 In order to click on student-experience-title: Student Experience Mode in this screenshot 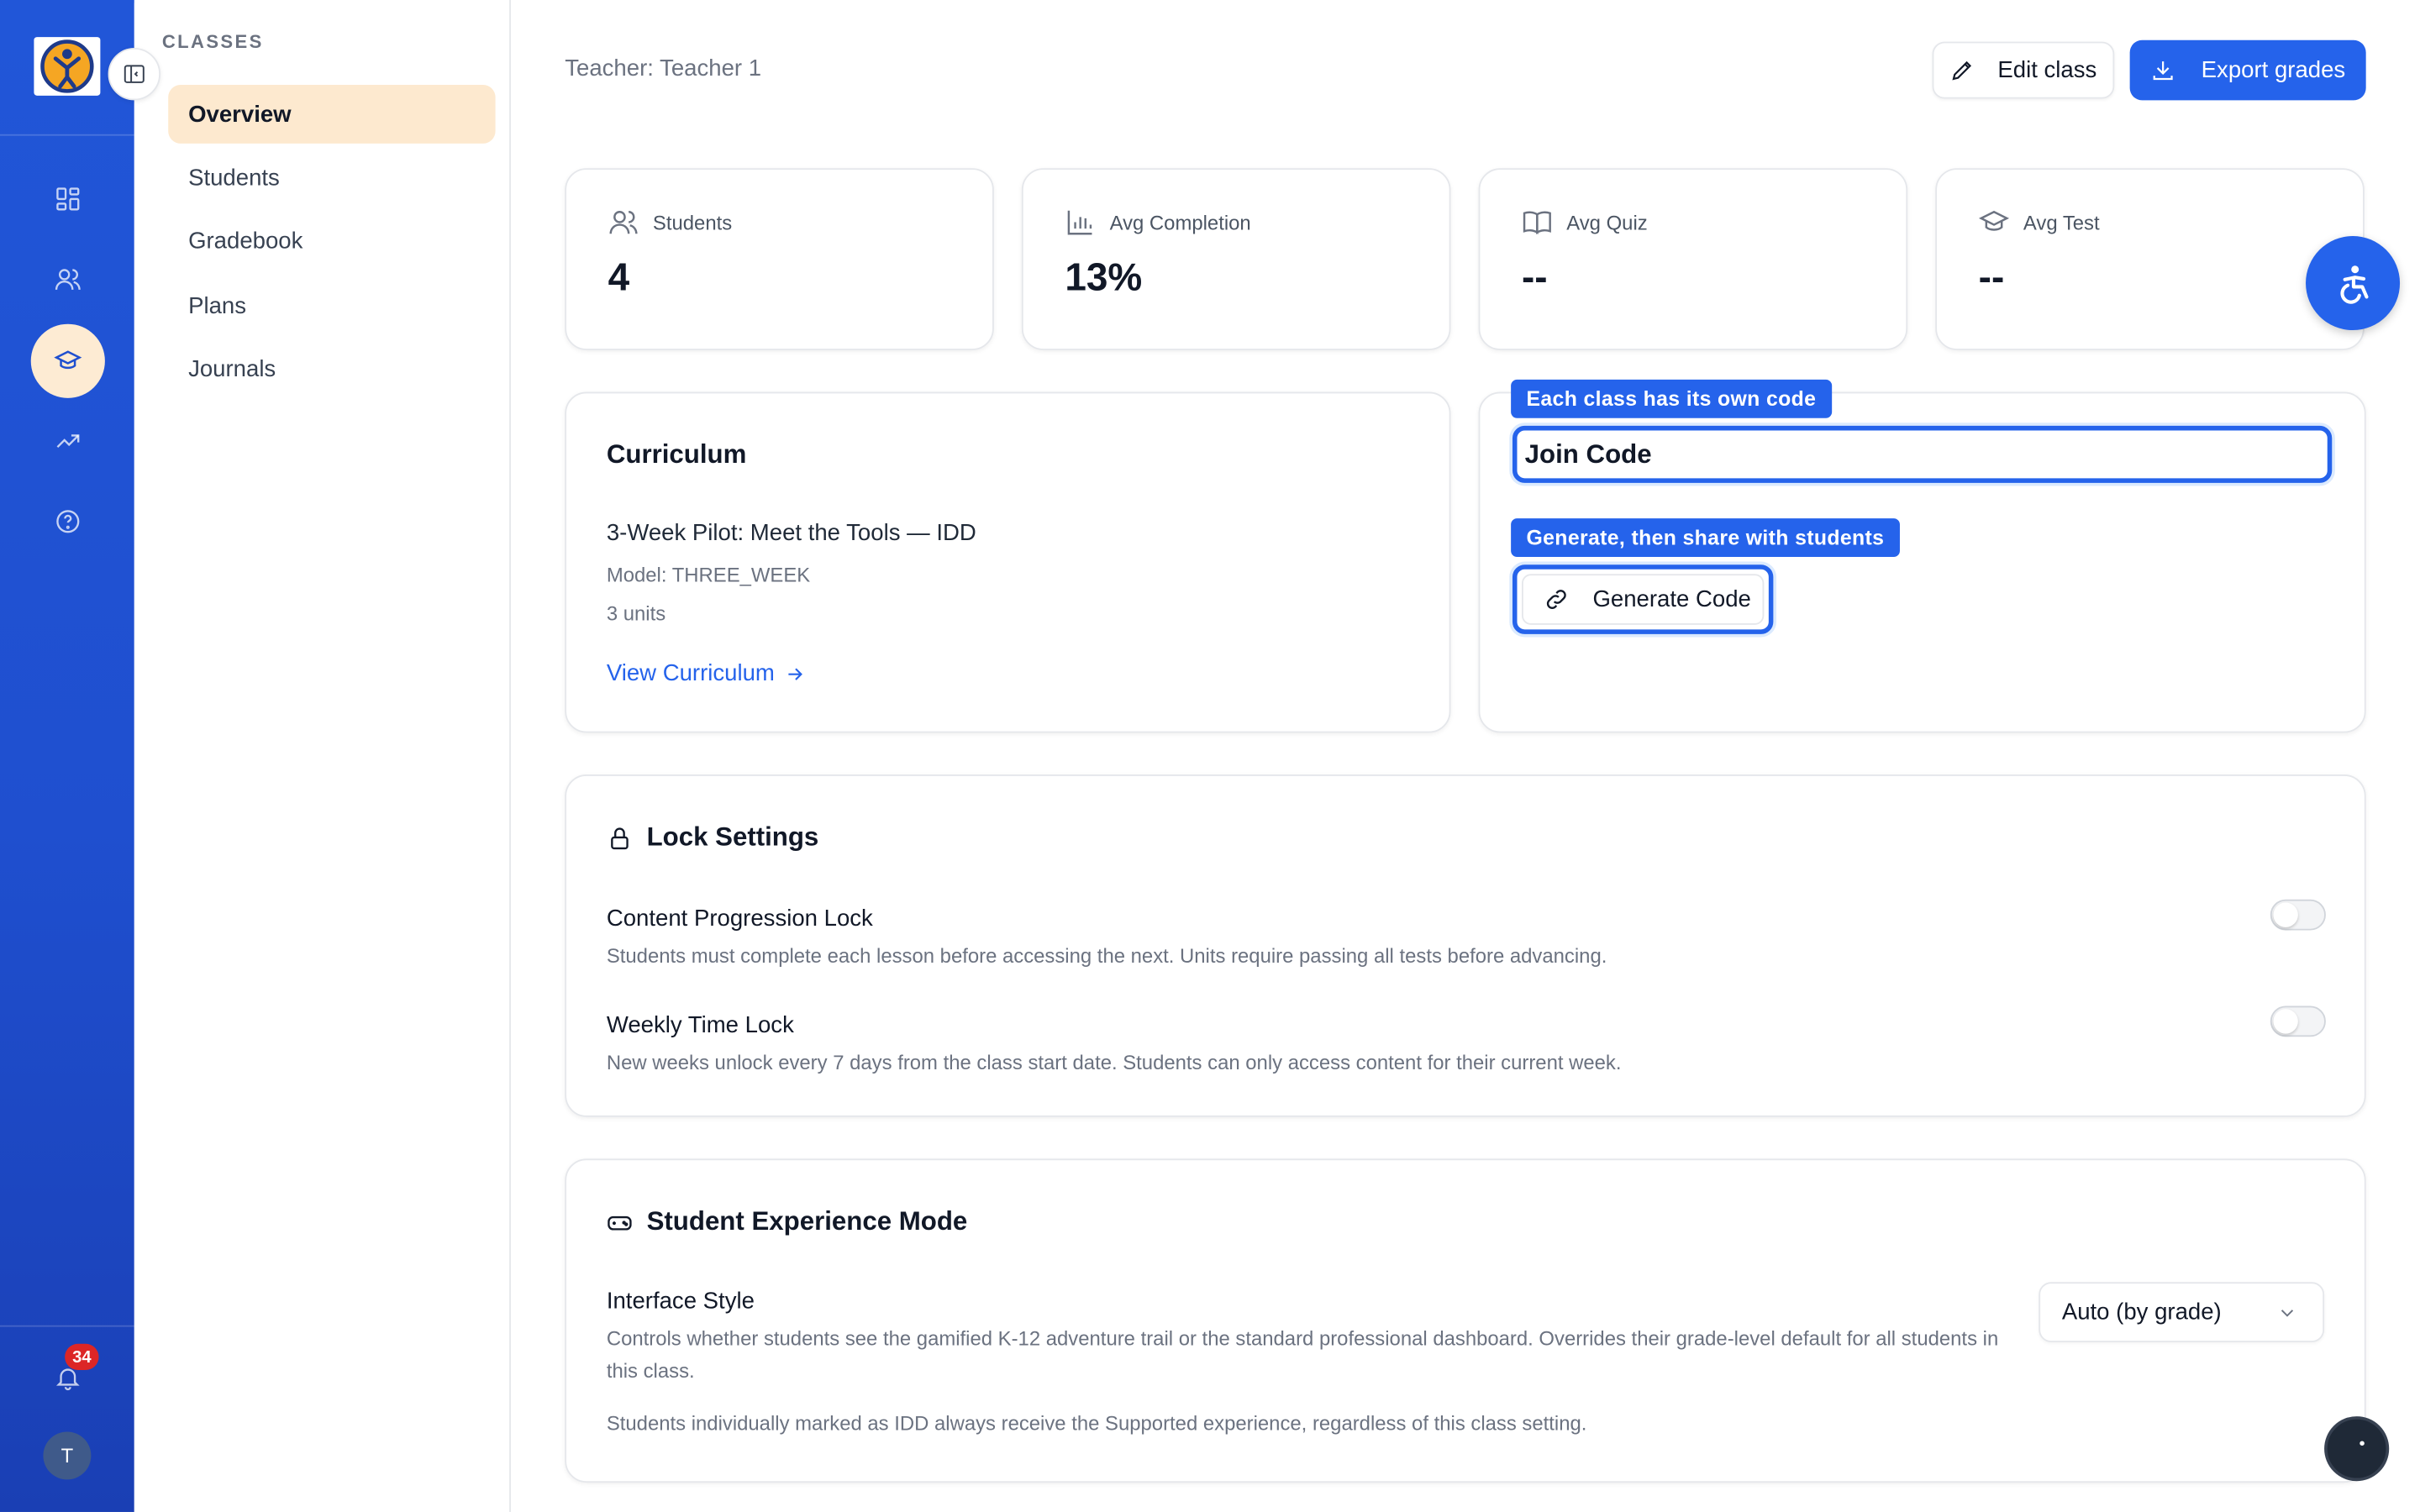, I will do `click(807, 1221)`.